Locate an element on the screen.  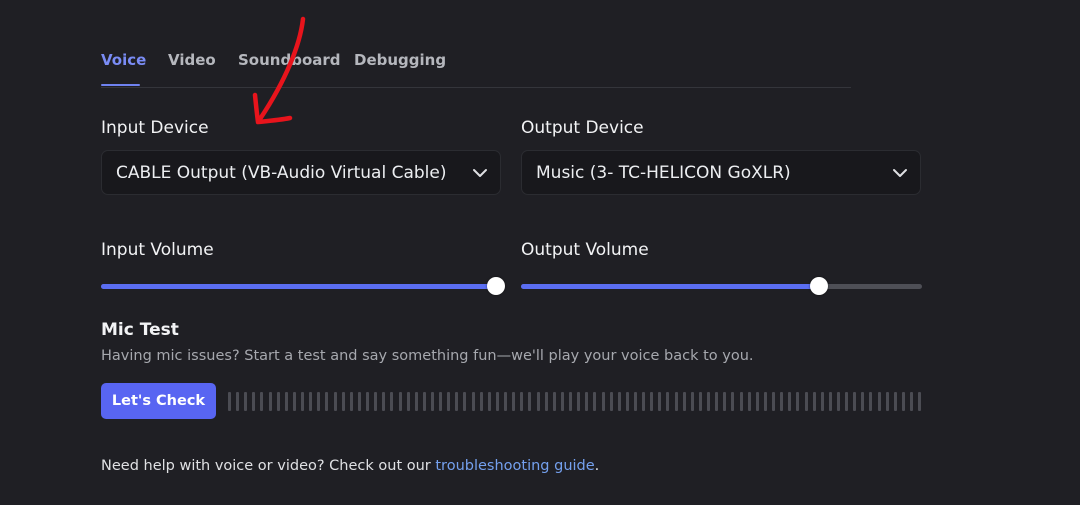
slider-fill is located at coordinates (298, 286).